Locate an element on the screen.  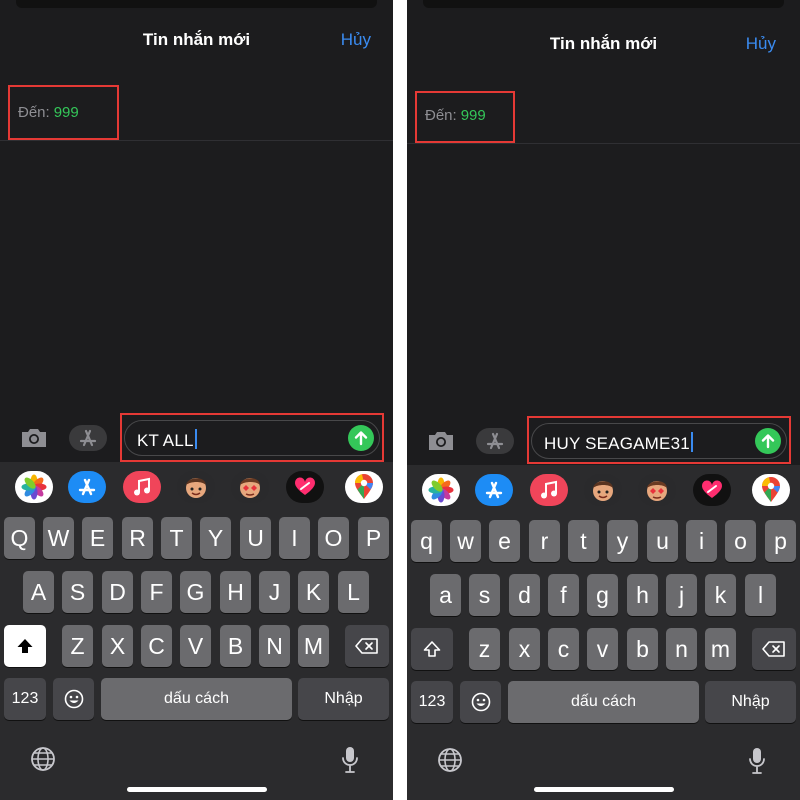
key-t: t is located at coordinates (583, 541).